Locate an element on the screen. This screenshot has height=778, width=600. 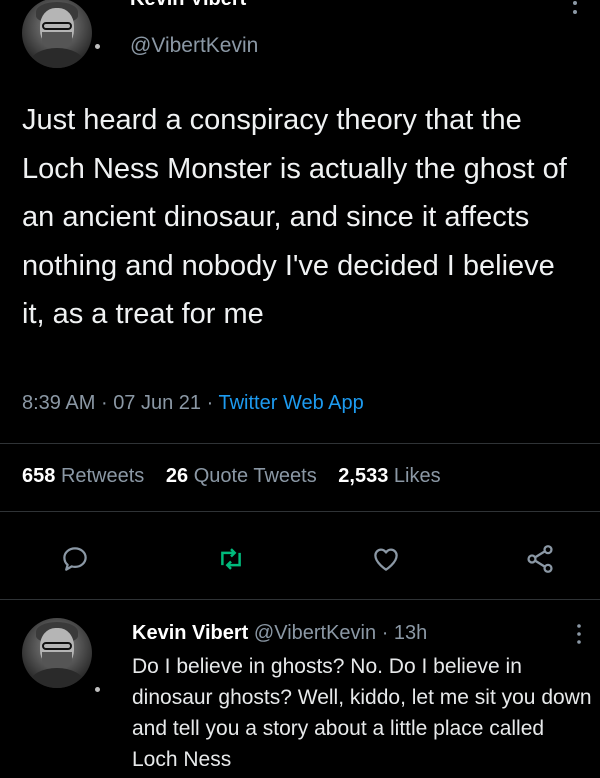
retweet-icon is located at coordinates (231, 559).